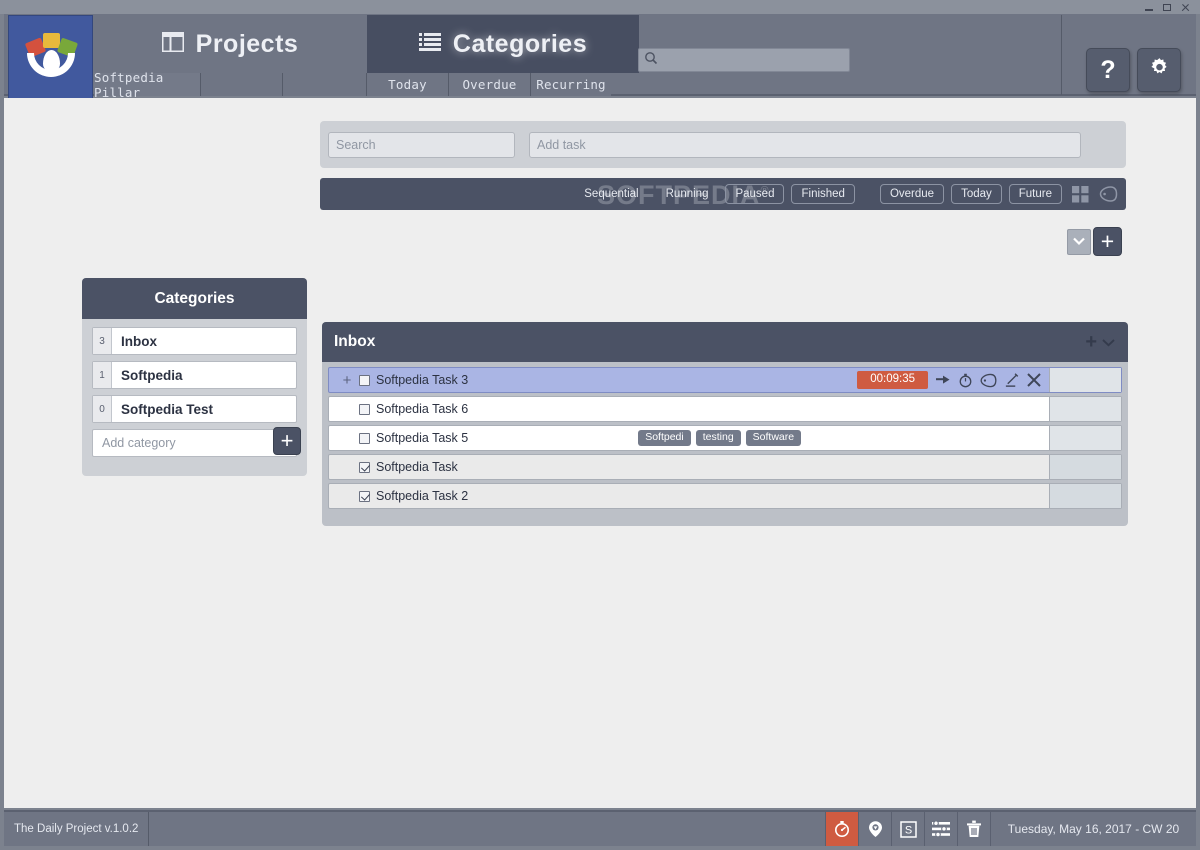 The height and width of the screenshot is (850, 1200). What do you see at coordinates (1080, 194) in the screenshot?
I see `grid-view-icon` at bounding box center [1080, 194].